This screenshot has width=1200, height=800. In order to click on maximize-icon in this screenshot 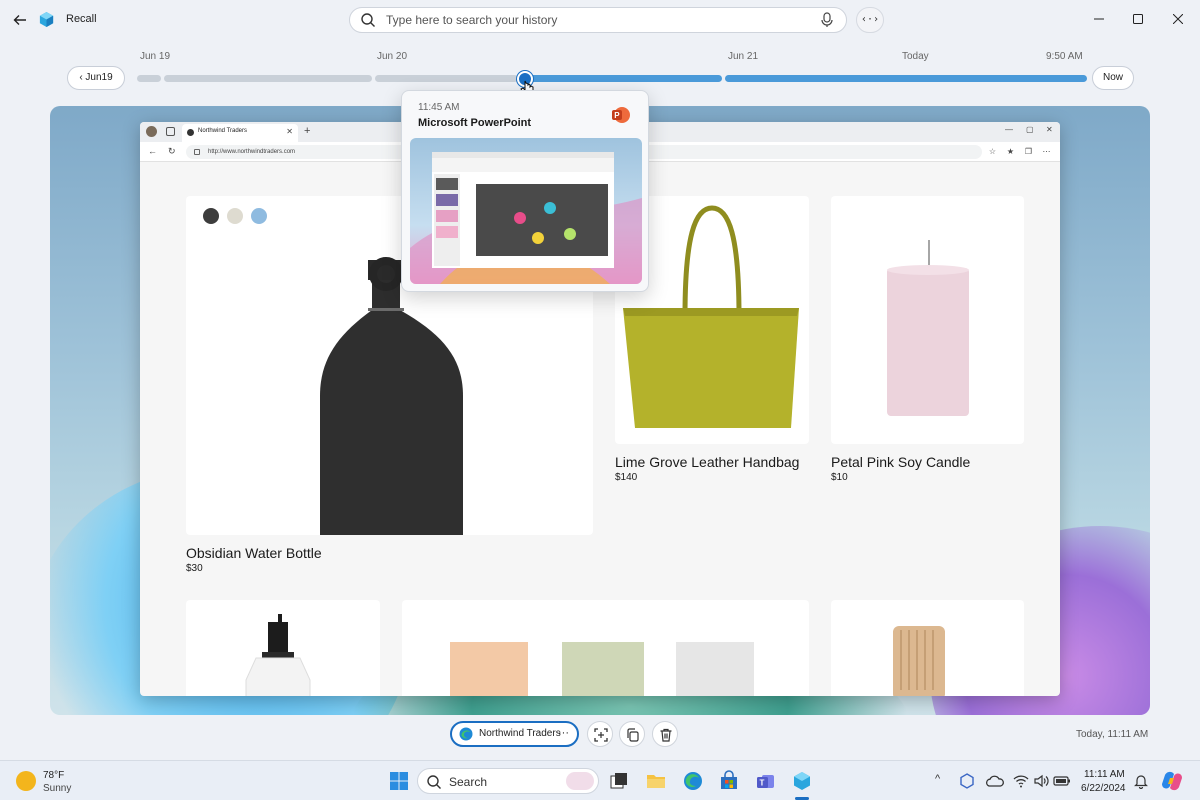, I will do `click(1138, 19)`.